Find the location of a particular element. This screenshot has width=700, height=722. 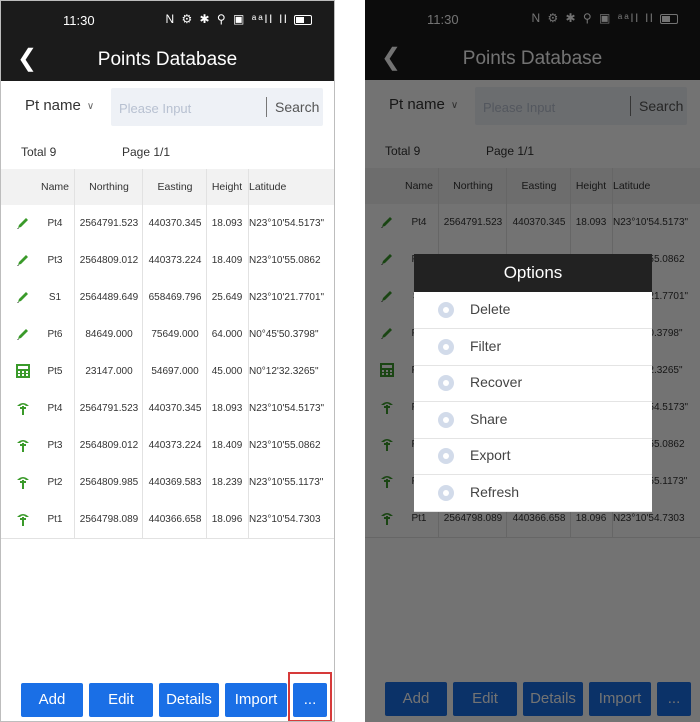

search-box: Search is located at coordinates (217, 108).